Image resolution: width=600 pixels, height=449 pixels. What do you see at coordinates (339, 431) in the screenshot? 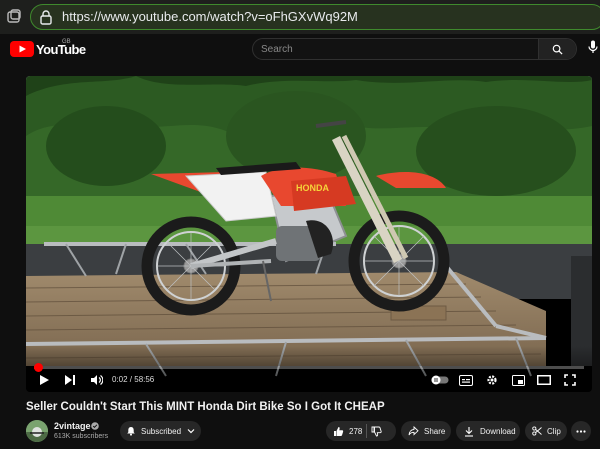
I see `thumbs-up-icon` at bounding box center [339, 431].